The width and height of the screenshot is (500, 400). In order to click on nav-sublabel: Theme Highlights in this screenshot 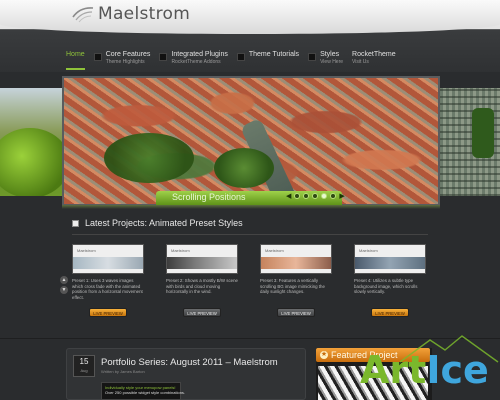, I will do `click(125, 62)`.